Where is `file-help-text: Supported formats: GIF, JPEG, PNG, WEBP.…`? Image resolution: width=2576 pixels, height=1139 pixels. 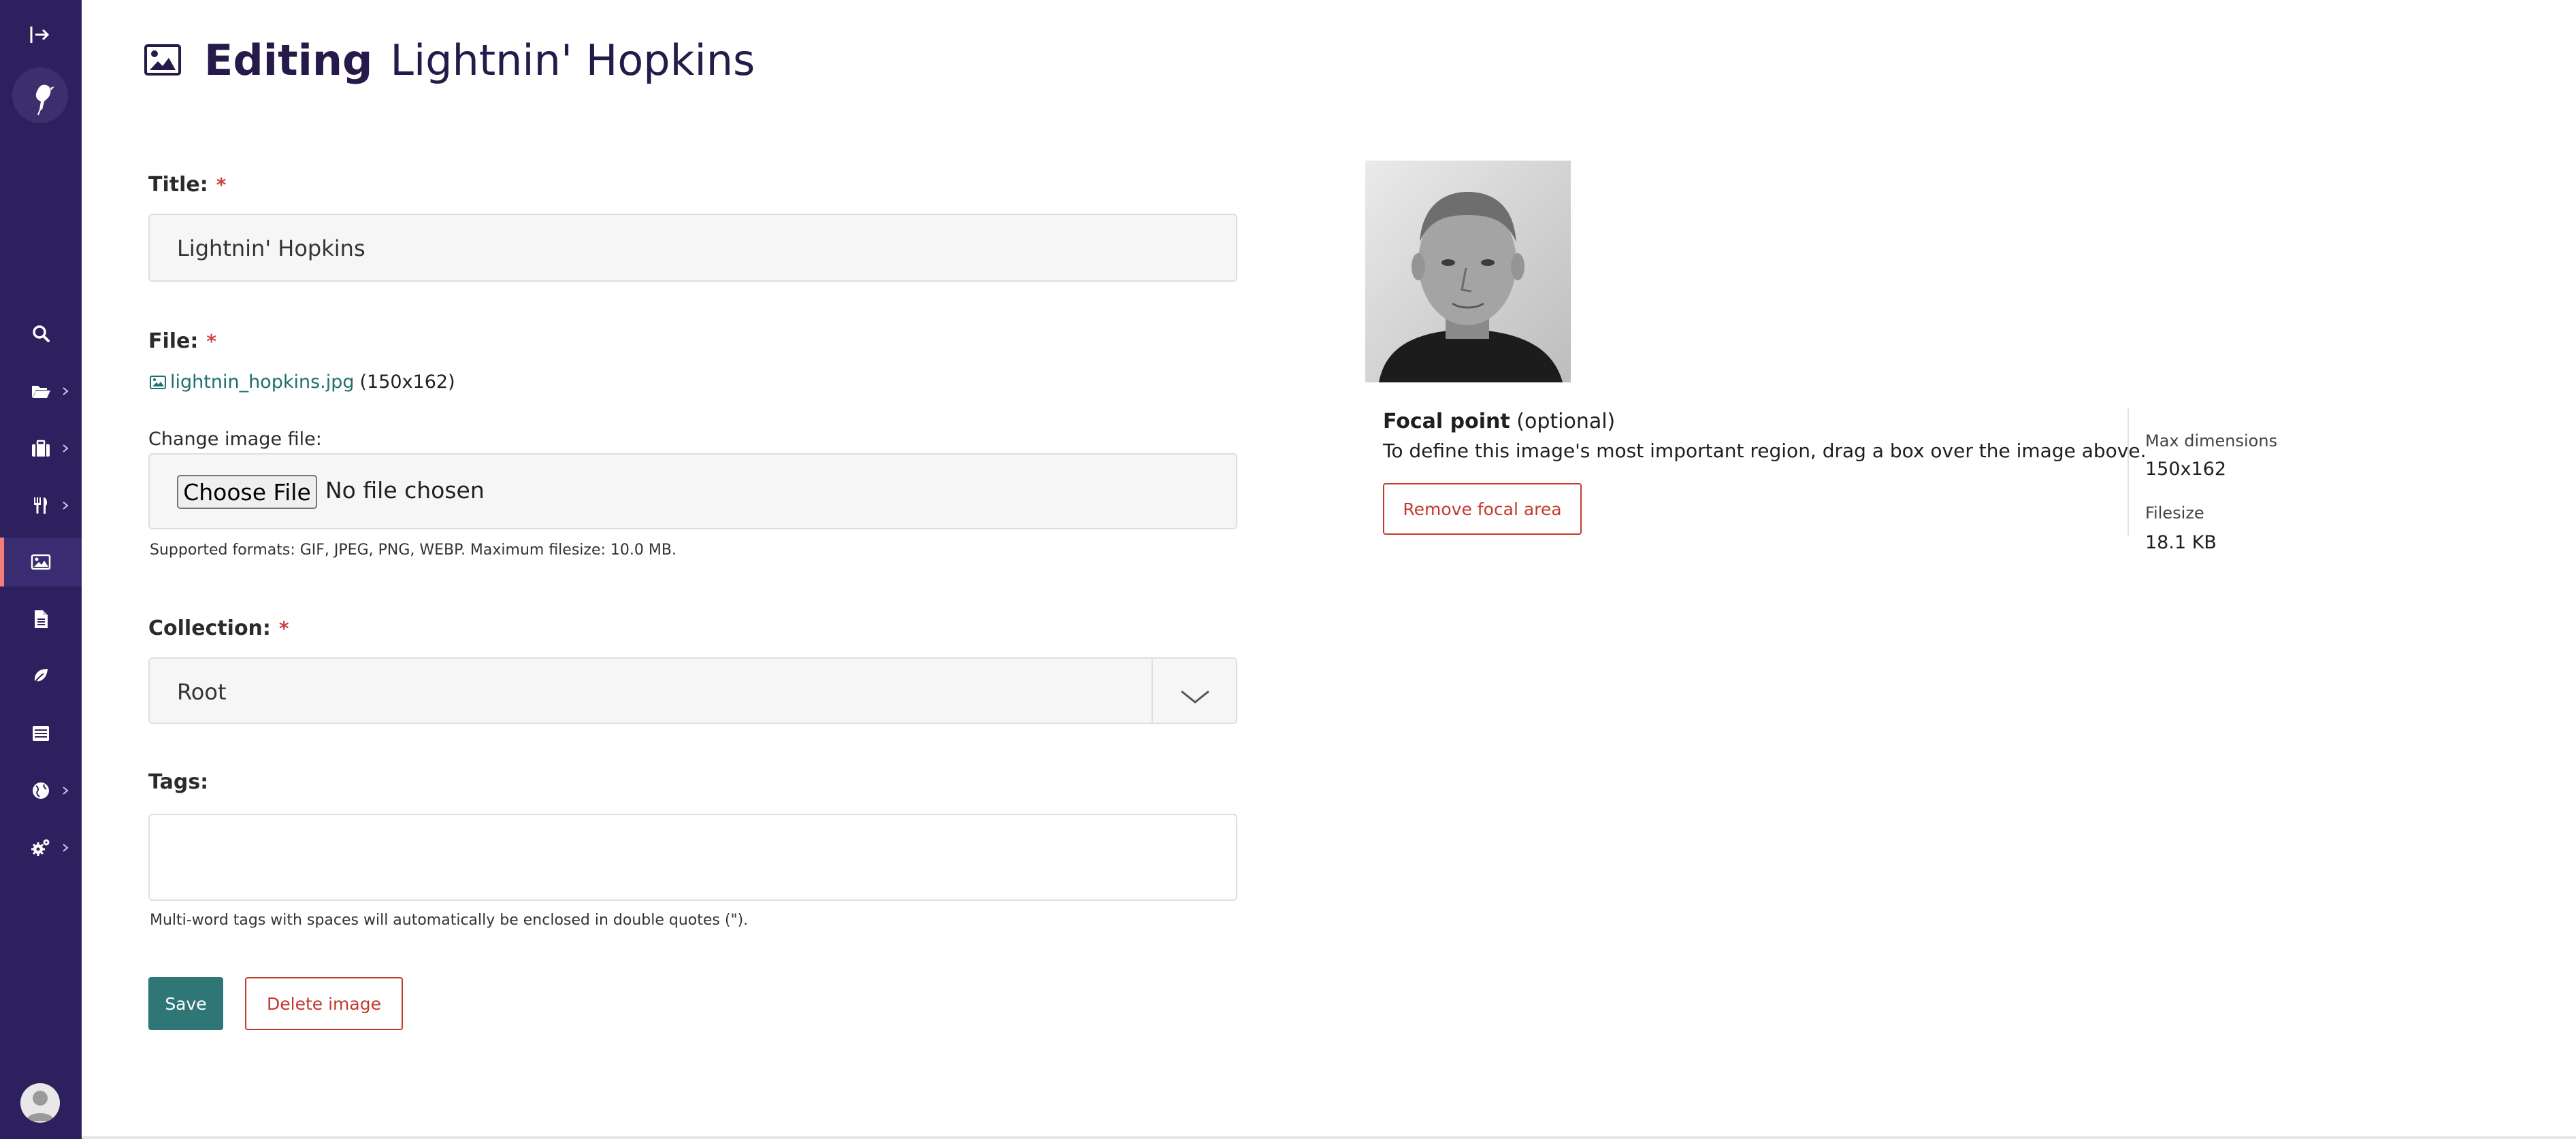 file-help-text: Supported formats: GIF, JPEG, PNG, WEBP.… is located at coordinates (413, 550).